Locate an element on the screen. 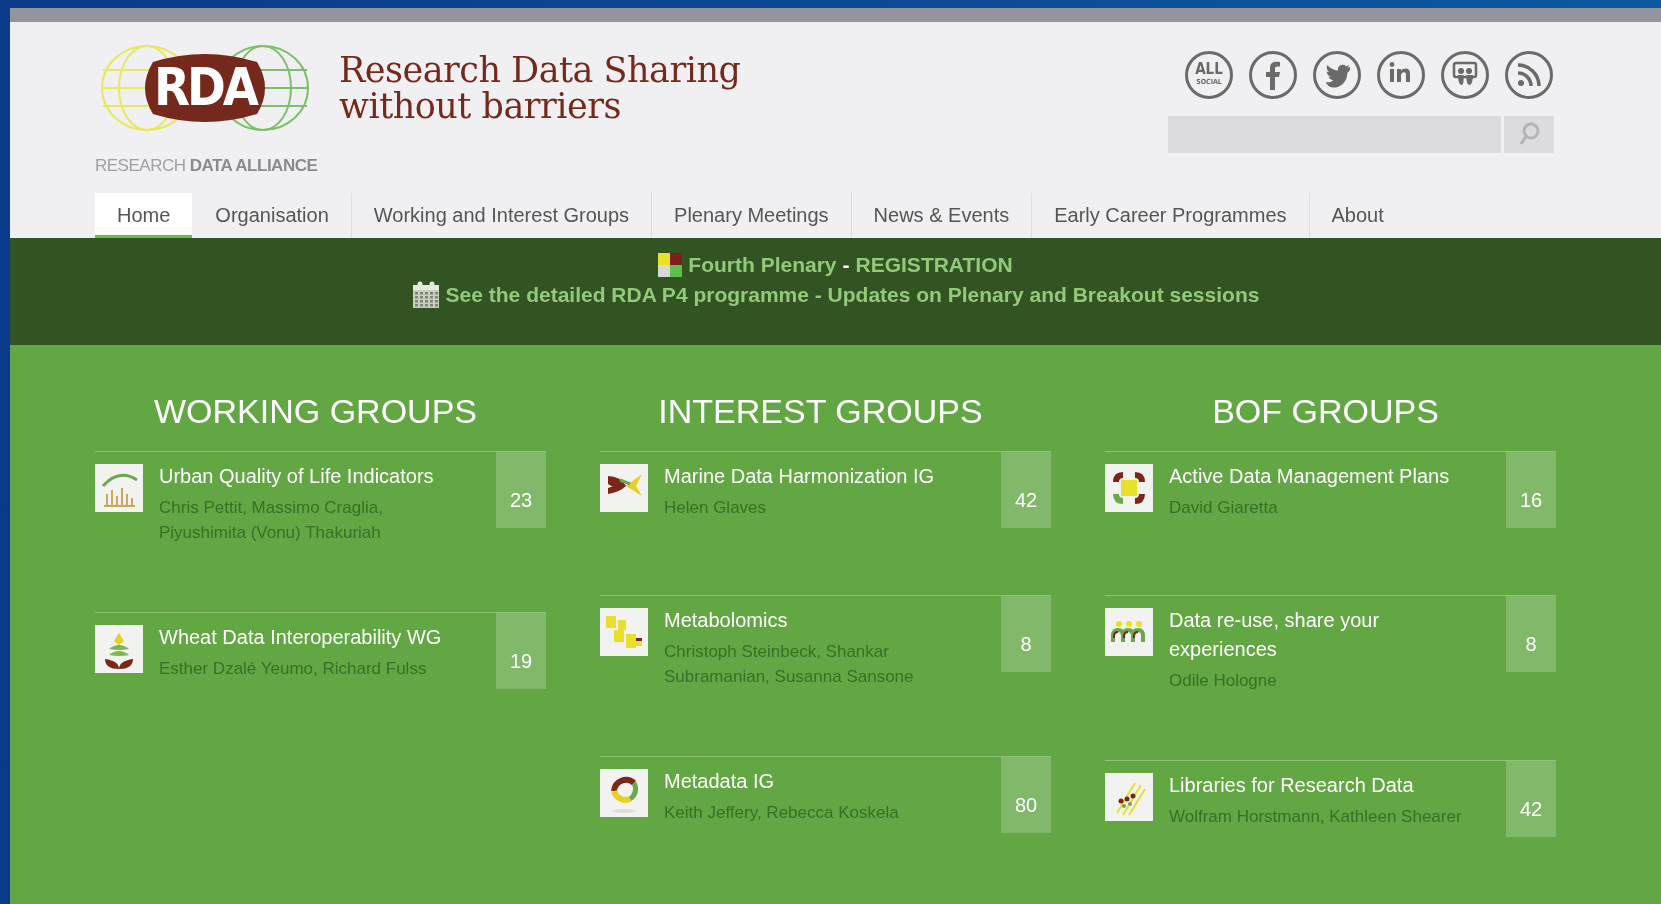 This screenshot has height=904, width=1661. nav-tab: Home is located at coordinates (144, 215).